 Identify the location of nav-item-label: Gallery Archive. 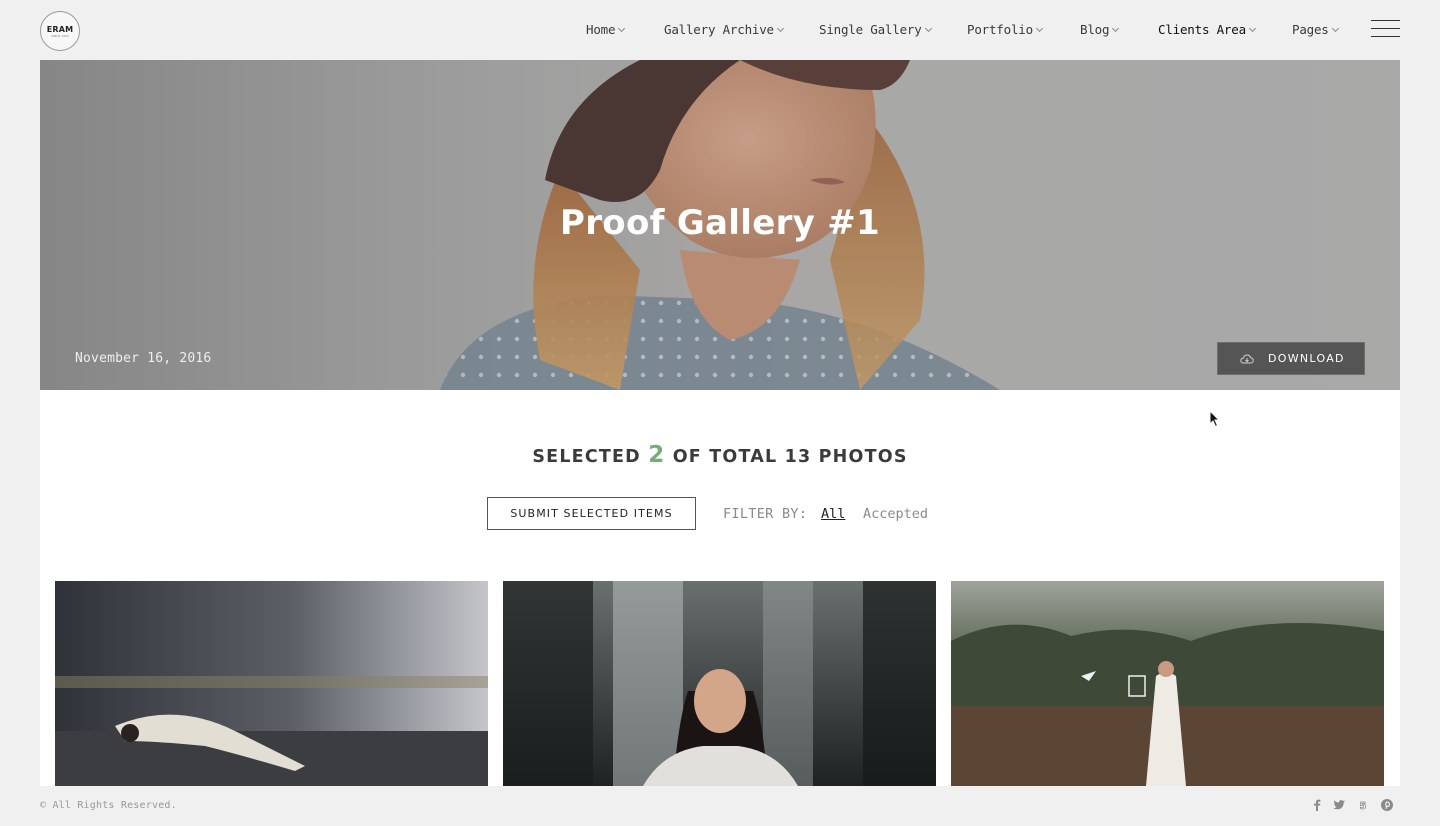
(719, 29).